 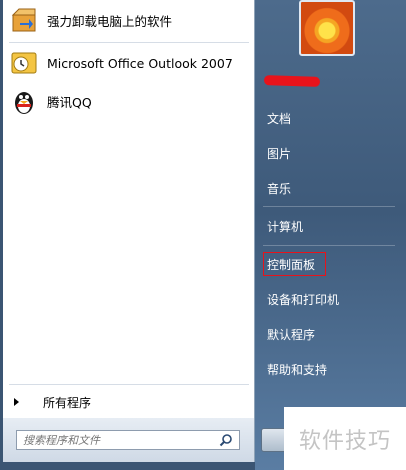 What do you see at coordinates (226, 440) in the screenshot?
I see `search-icon` at bounding box center [226, 440].